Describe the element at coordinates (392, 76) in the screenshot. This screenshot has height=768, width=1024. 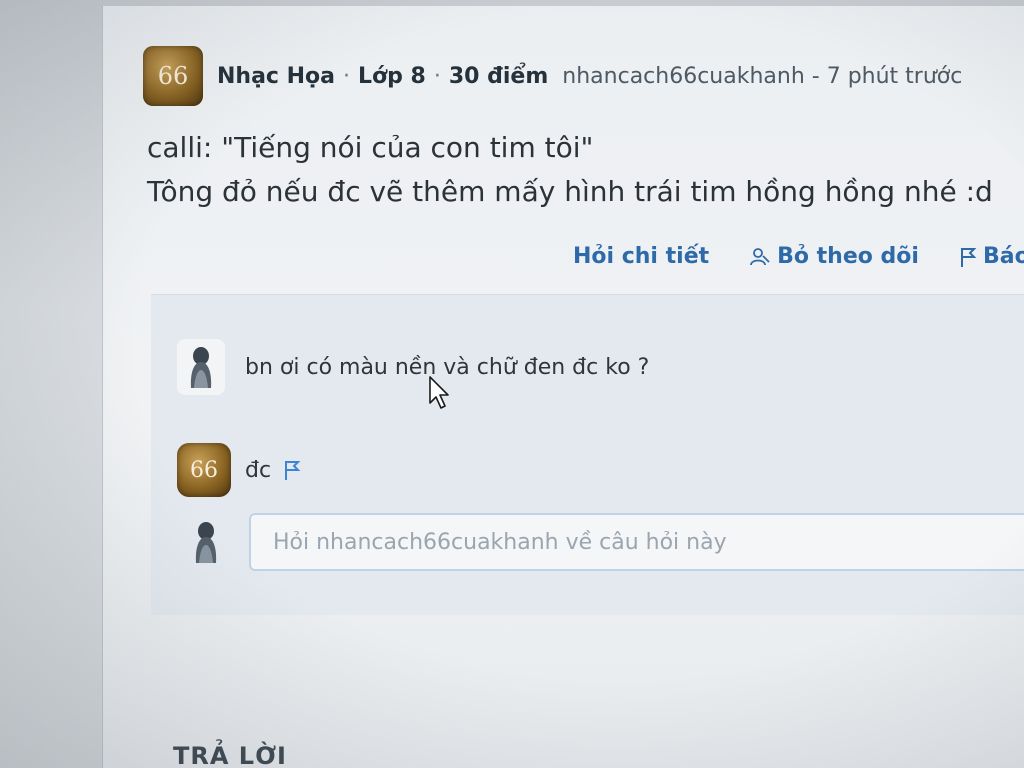
I see `grade-link: Lớp 8` at that location.